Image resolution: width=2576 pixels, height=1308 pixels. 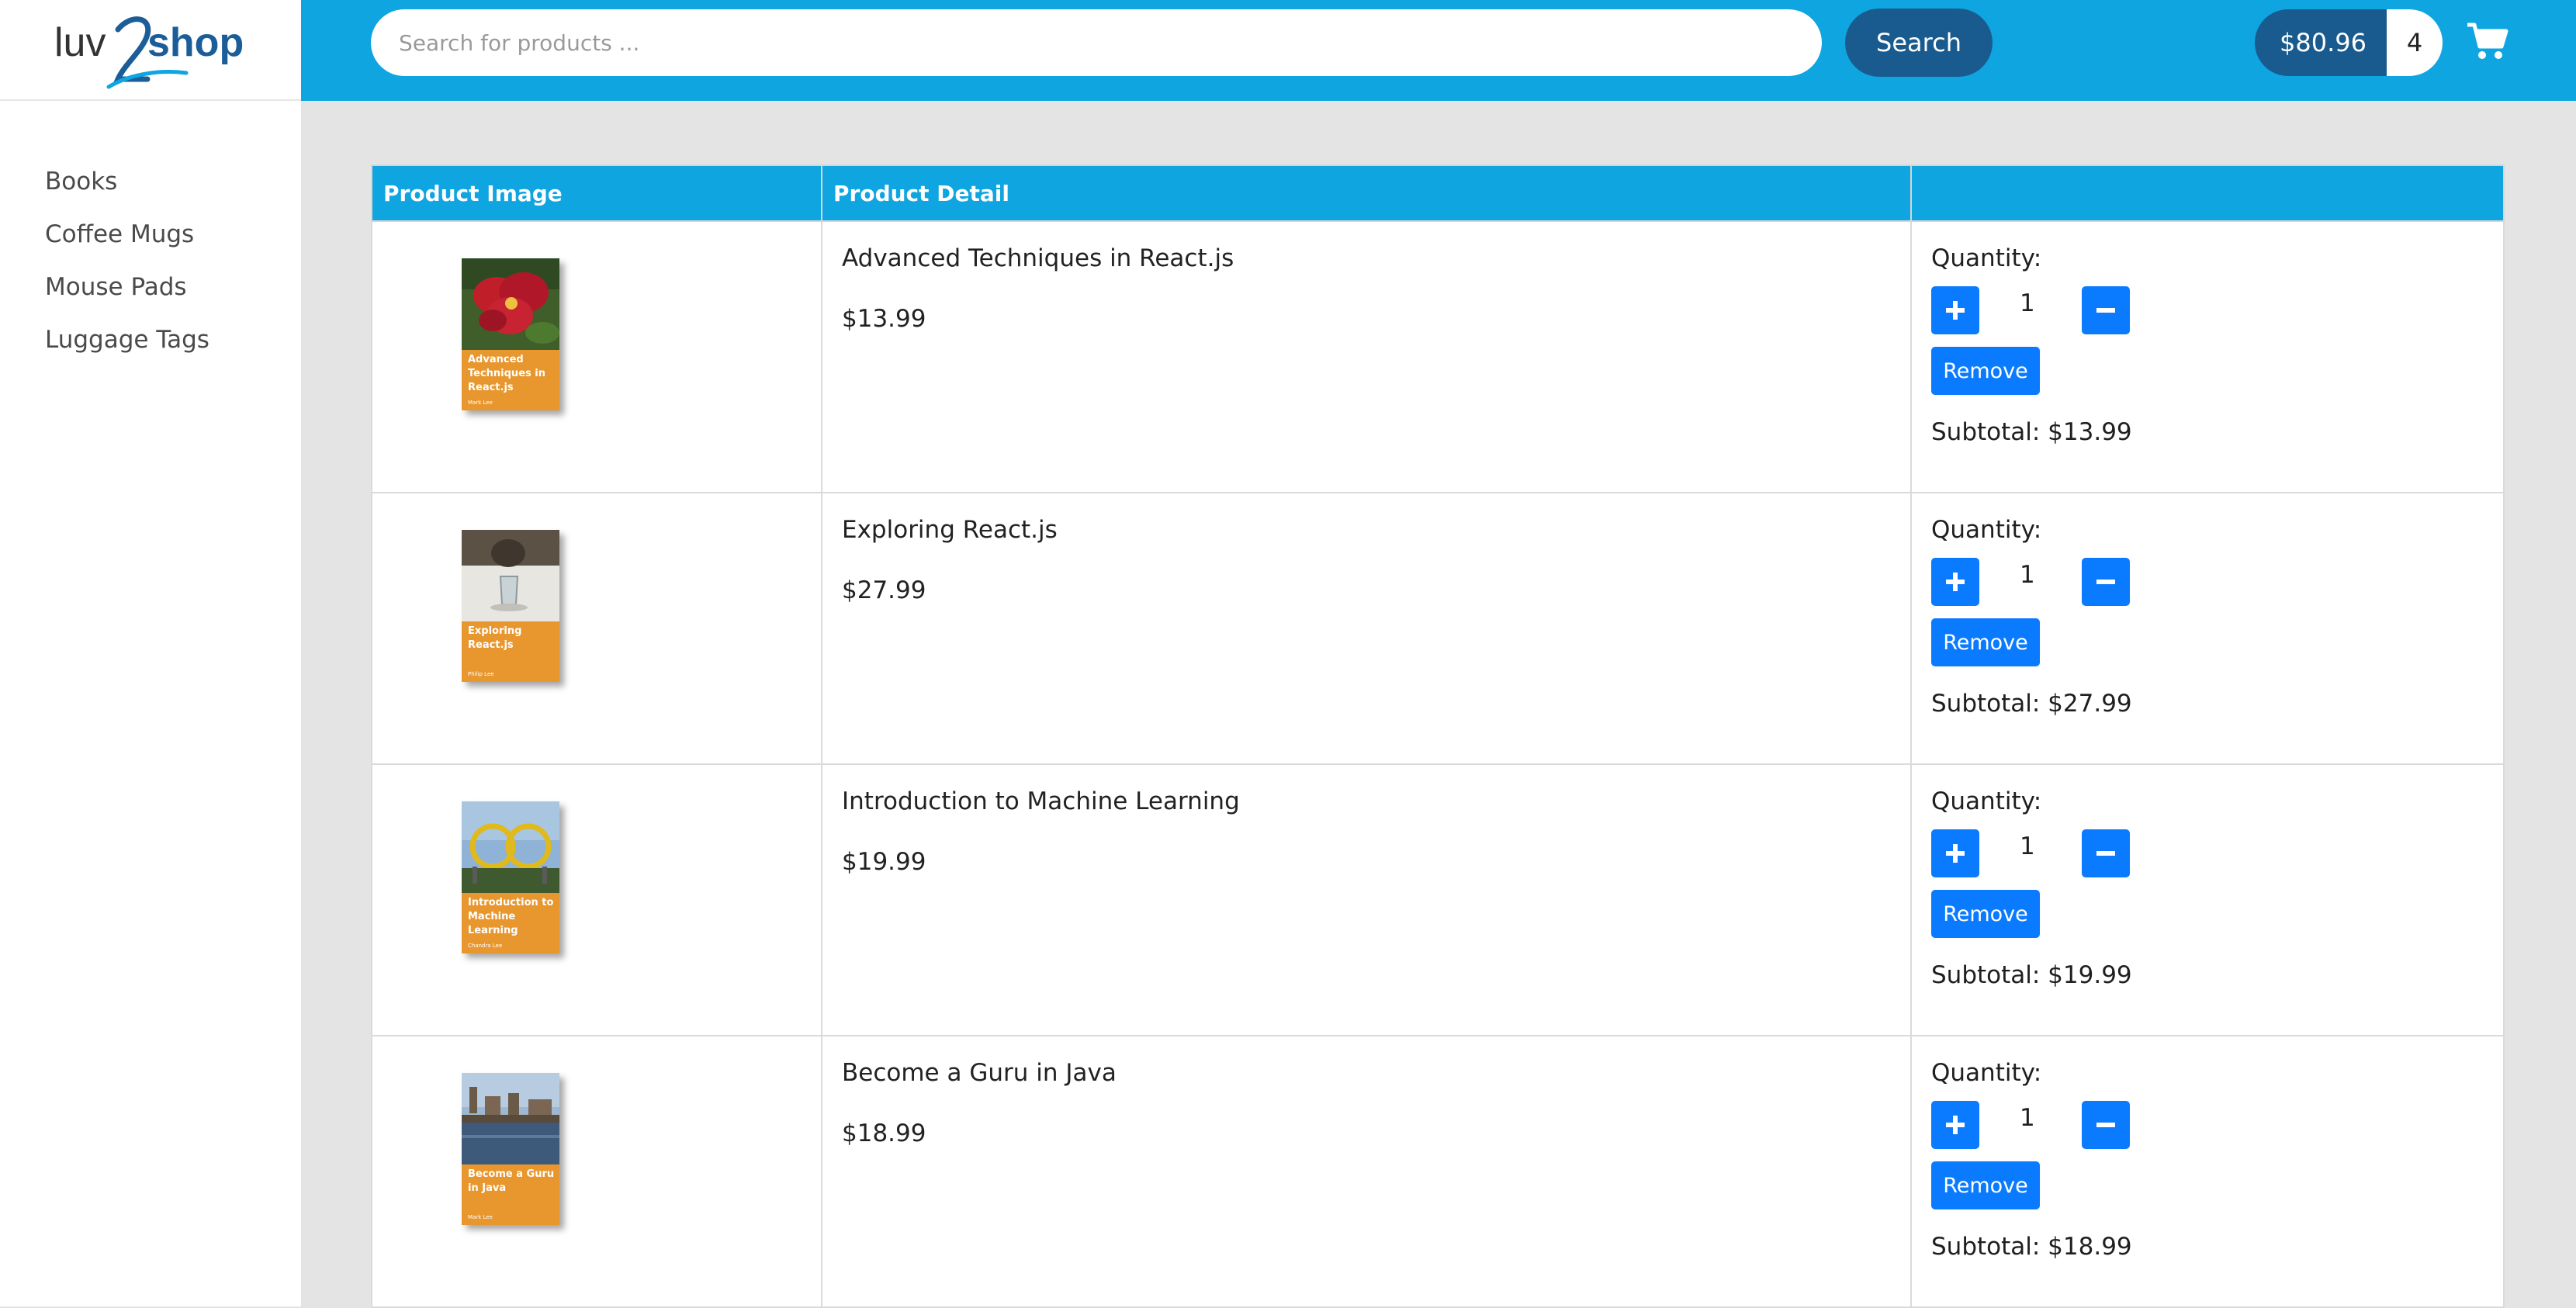 I want to click on product-detail-cell: Become a Guru in Java $18.99, so click(x=1366, y=1171).